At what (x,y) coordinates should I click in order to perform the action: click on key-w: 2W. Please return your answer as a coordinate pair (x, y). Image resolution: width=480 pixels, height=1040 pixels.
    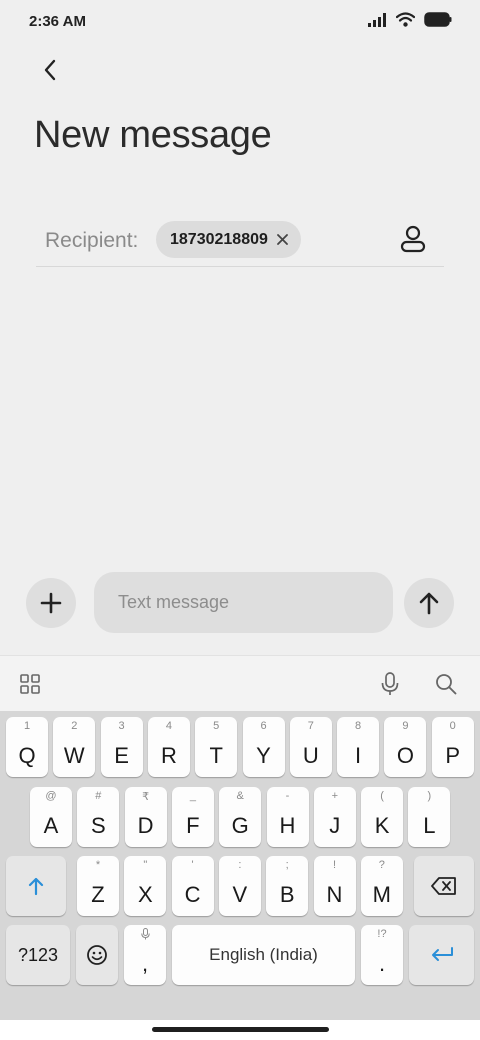
    Looking at the image, I should click on (74, 747).